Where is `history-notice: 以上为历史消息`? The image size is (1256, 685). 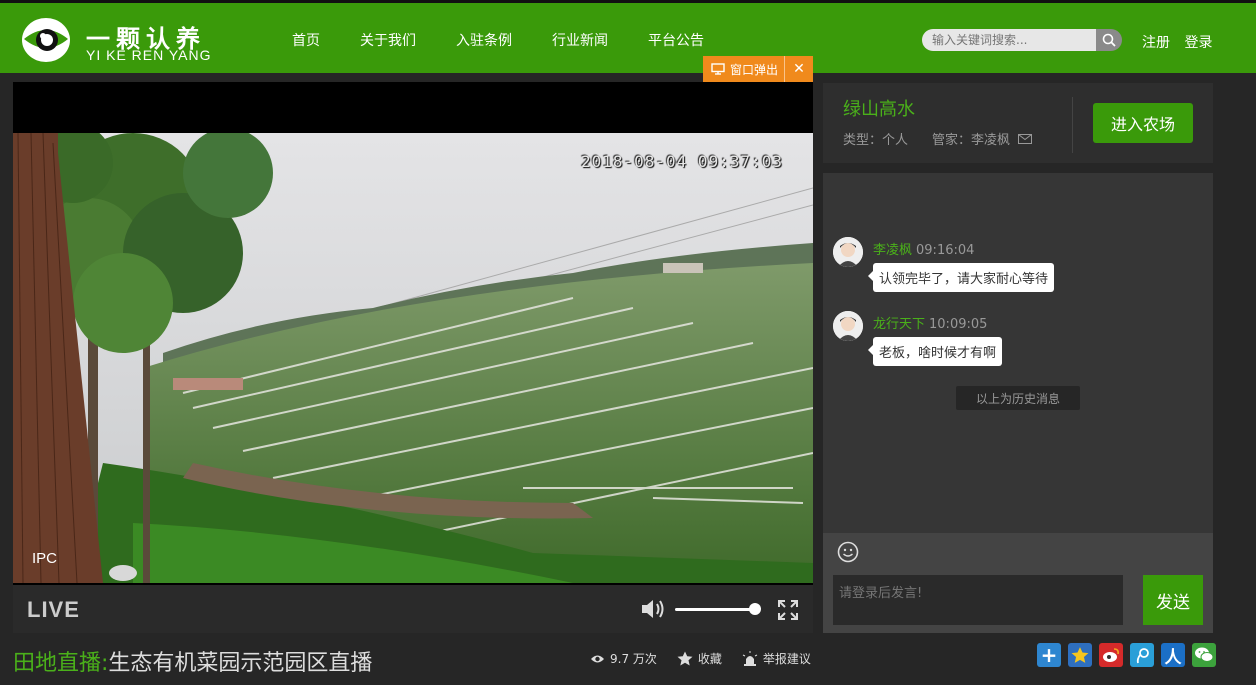
history-notice: 以上为历史消息 is located at coordinates (1018, 398).